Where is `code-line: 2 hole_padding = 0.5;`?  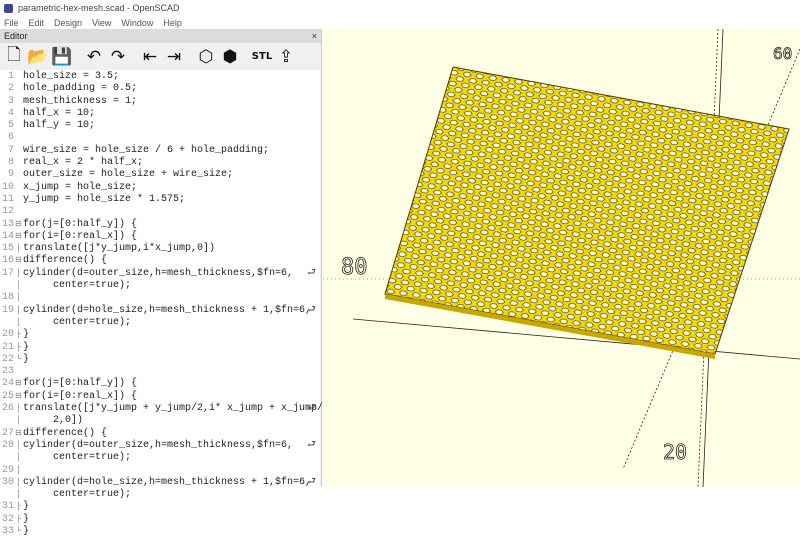
code-line: 2 hole_padding = 0.5; is located at coordinates (160, 89).